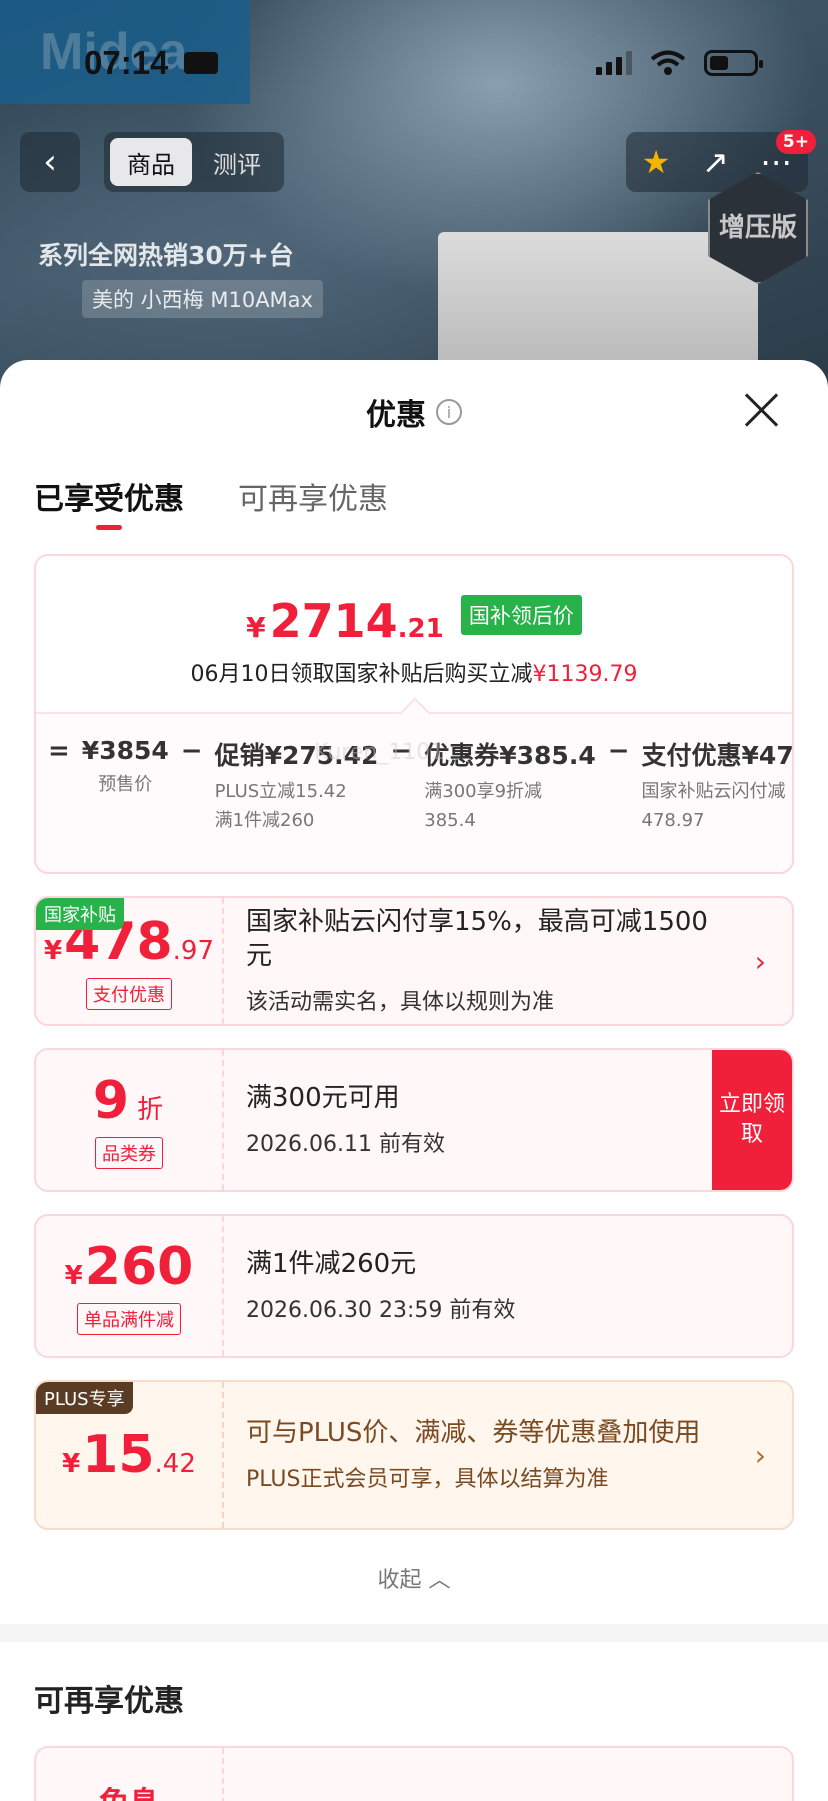 The image size is (828, 1801). What do you see at coordinates (150, 1110) in the screenshot?
I see `discount-unit: 折` at bounding box center [150, 1110].